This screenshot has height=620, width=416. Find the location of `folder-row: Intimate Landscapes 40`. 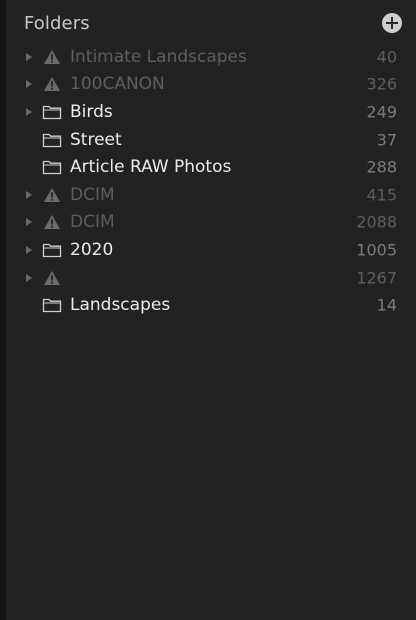

folder-row: Intimate Landscapes 40 is located at coordinates (208, 57).